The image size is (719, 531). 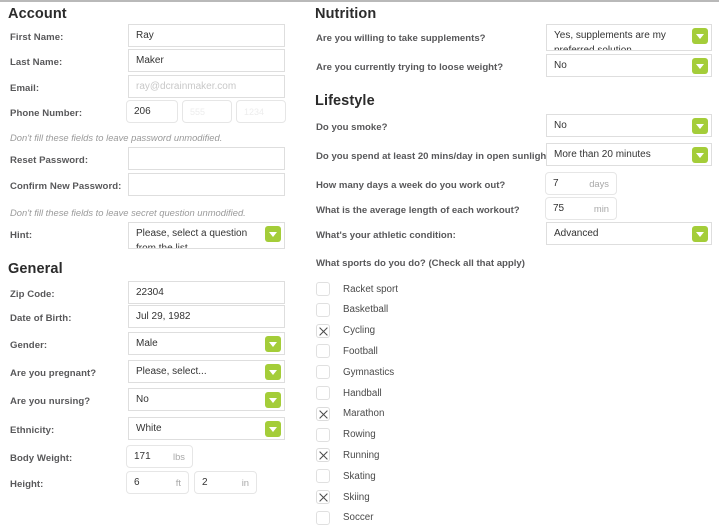 What do you see at coordinates (206, 316) in the screenshot?
I see `input-date-of-birth: Jul 29, 1982` at bounding box center [206, 316].